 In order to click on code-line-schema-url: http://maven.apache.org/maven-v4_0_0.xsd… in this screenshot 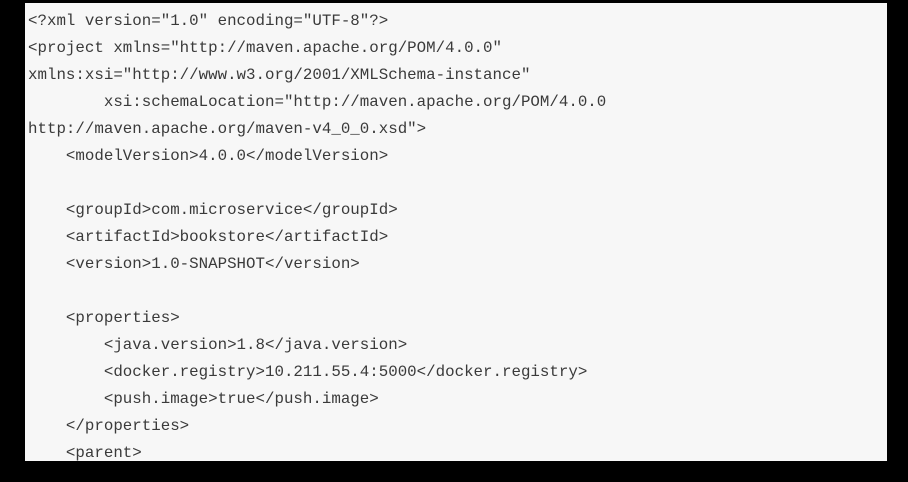, I will do `click(227, 129)`.